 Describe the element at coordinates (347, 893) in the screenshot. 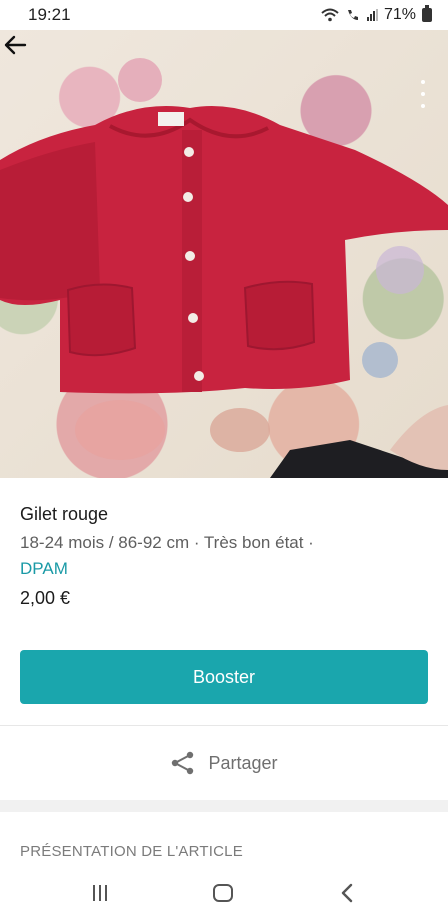

I see `system-back-icon` at that location.